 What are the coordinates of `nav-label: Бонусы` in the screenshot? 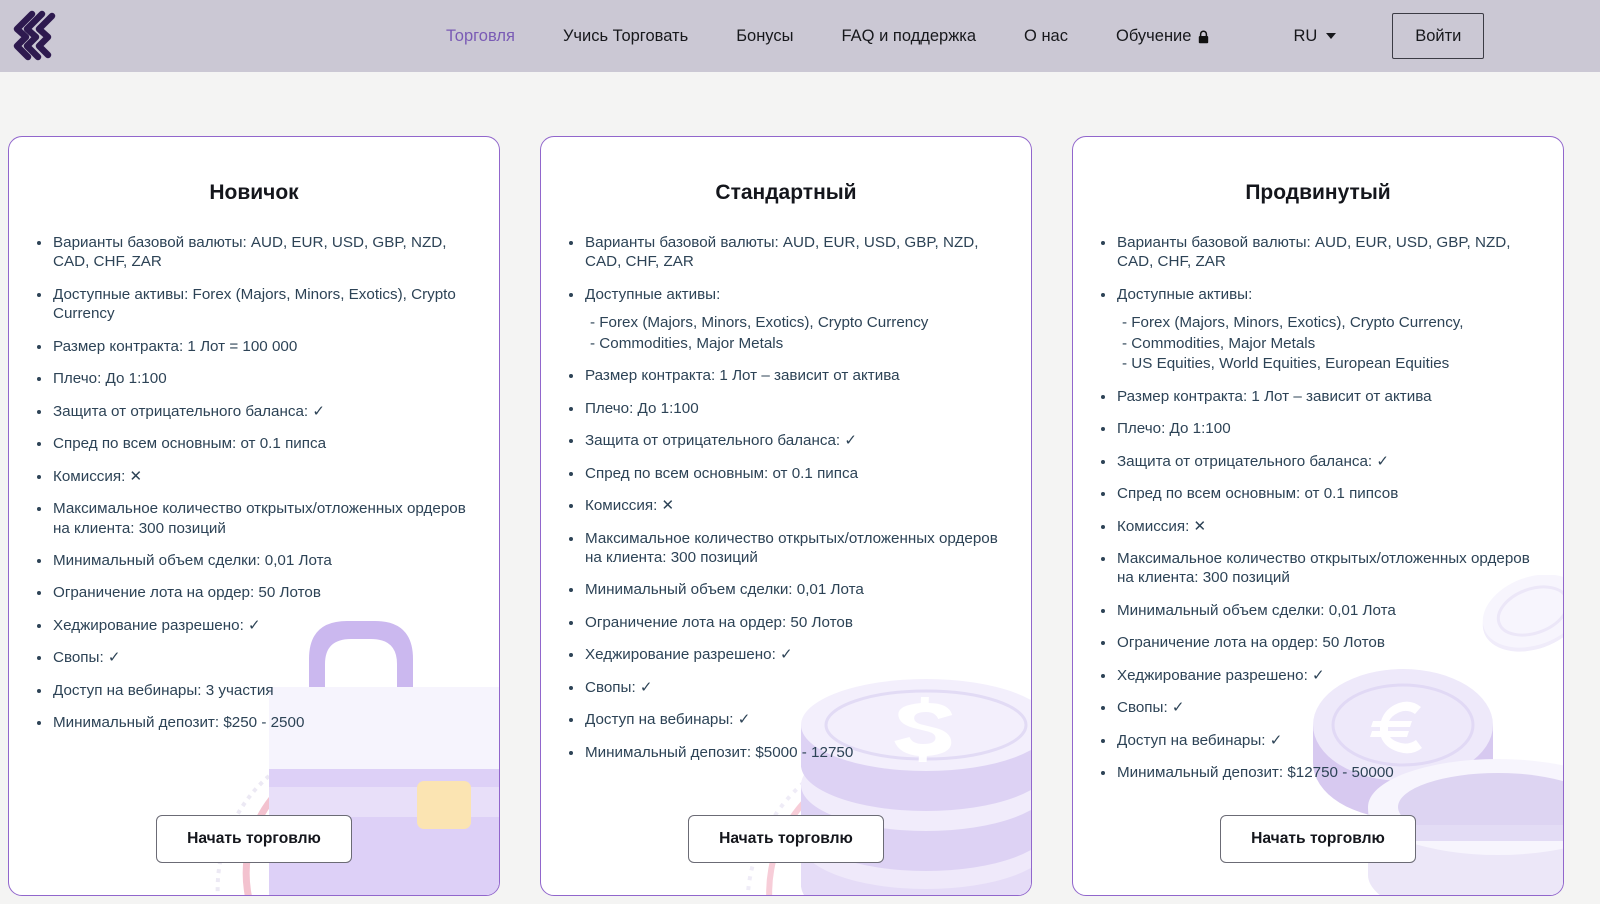 It's located at (765, 35).